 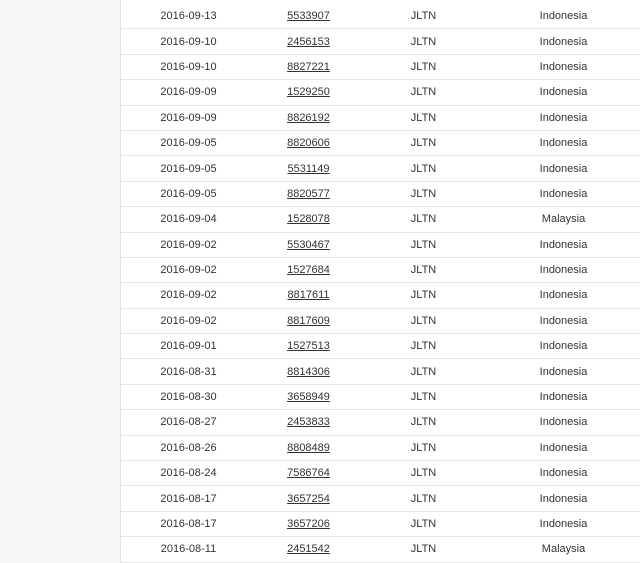 I want to click on id-cell: 8826192, so click(x=308, y=118).